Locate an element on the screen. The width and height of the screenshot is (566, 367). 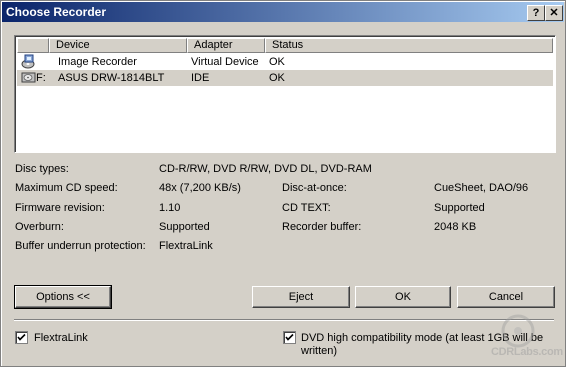
list-header: Device Adapter Status is located at coordinates (285, 45).